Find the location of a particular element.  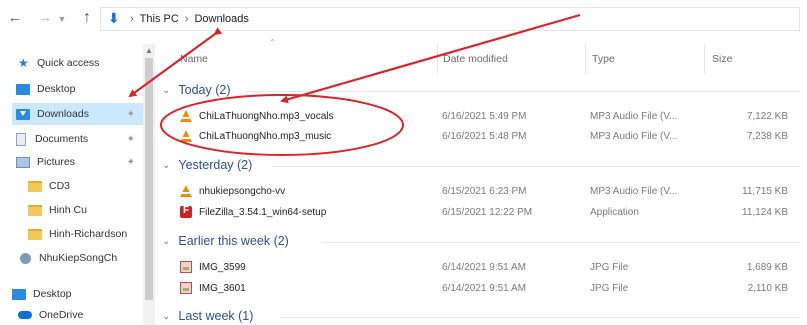

sidebar-scroll-thumb is located at coordinates (149, 179).